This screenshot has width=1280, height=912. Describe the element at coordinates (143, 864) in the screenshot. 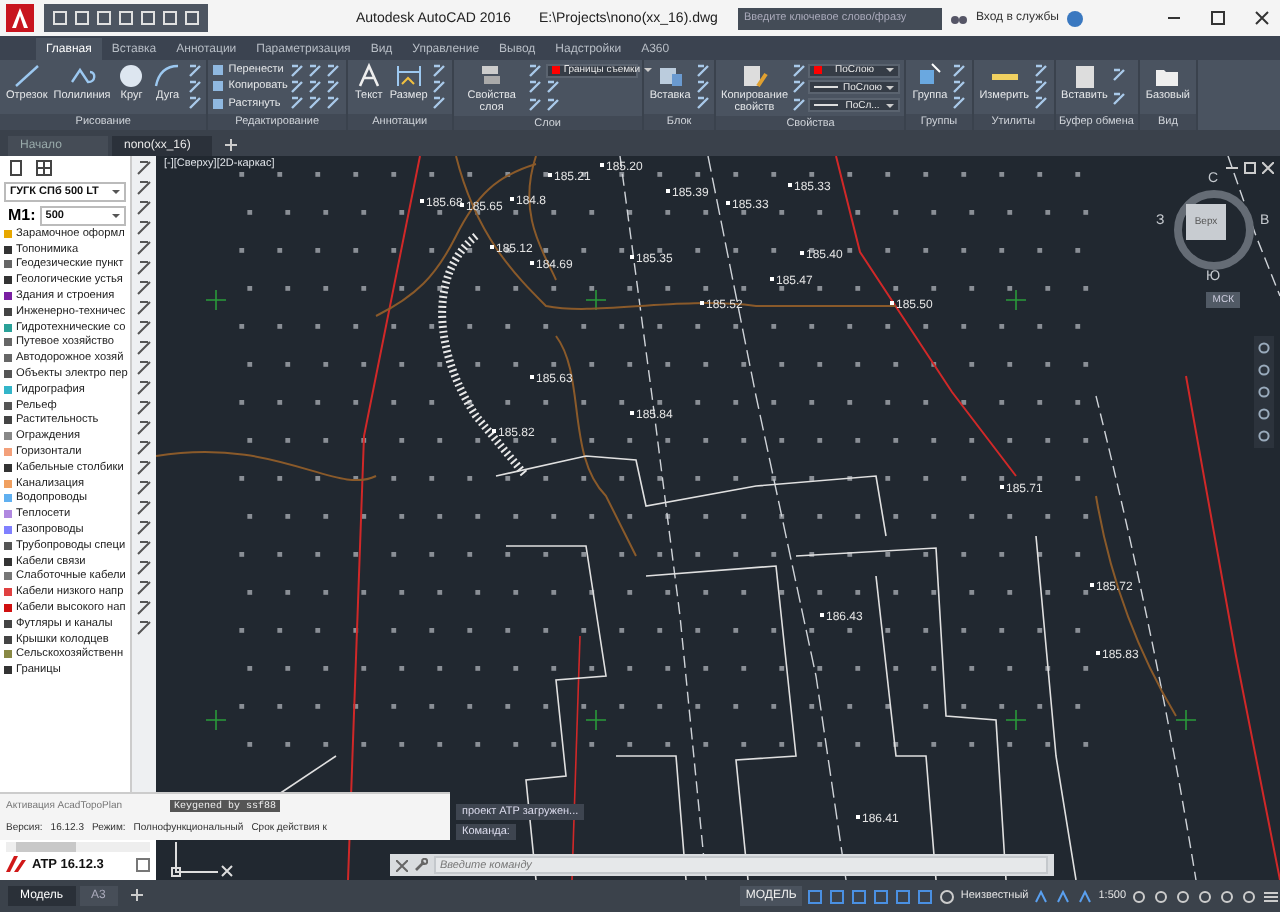

I see `checkbox-icon` at that location.